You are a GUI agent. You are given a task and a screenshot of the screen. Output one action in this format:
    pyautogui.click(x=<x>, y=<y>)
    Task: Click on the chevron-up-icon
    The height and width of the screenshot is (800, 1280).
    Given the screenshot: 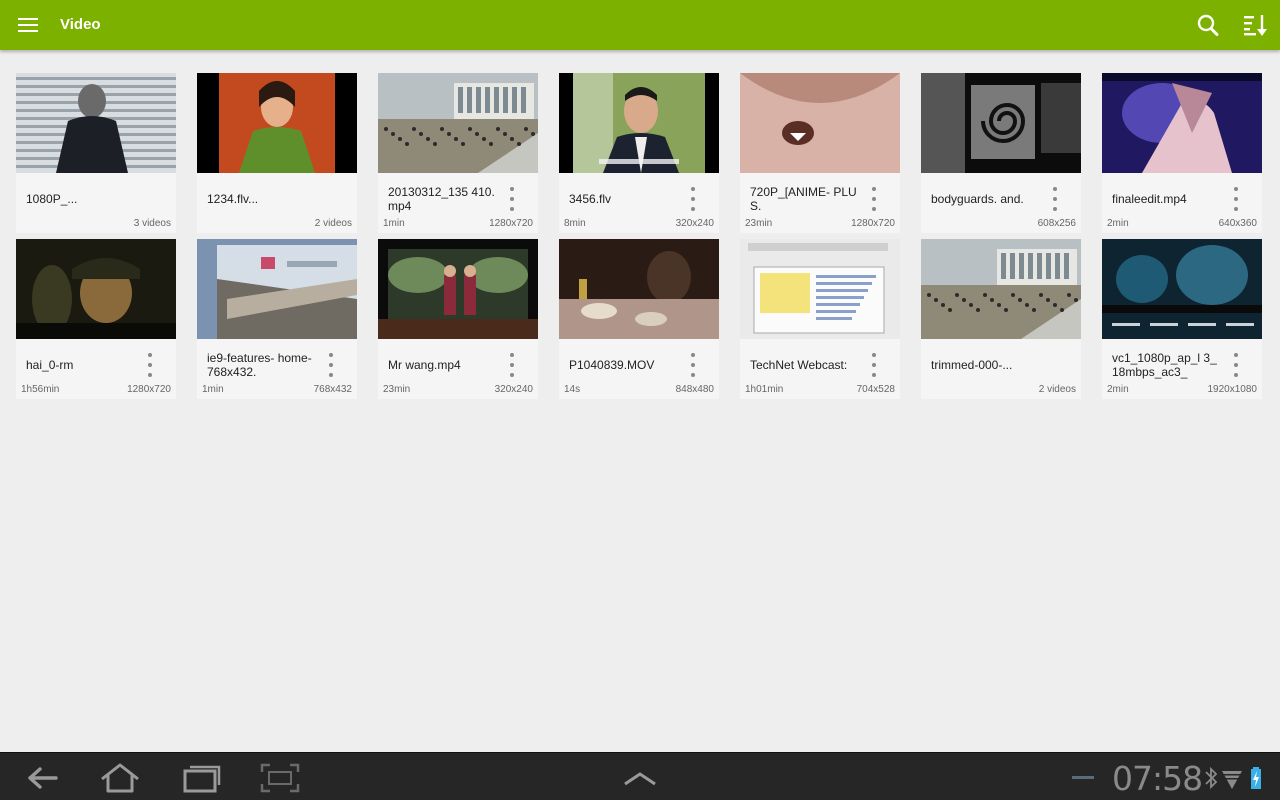 What is the action you would take?
    pyautogui.click(x=640, y=778)
    